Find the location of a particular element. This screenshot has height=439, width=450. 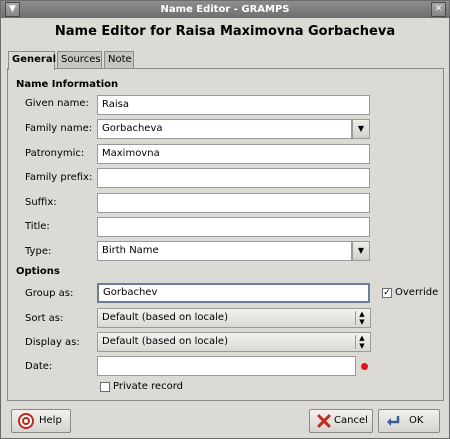

name-information-heading: Name Information is located at coordinates (67, 84).